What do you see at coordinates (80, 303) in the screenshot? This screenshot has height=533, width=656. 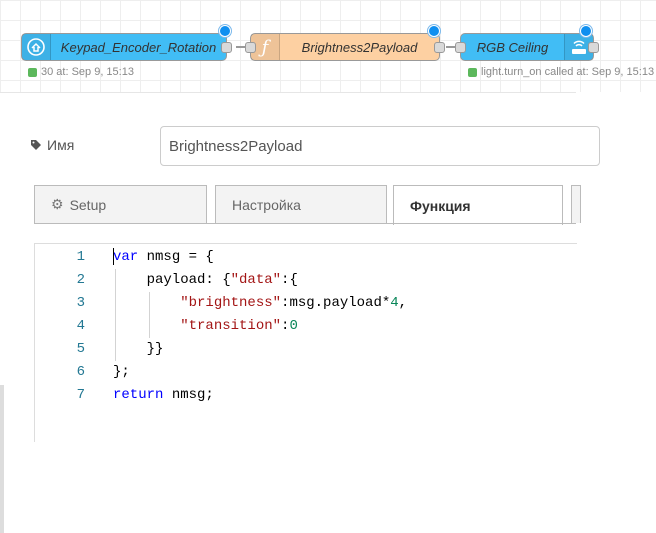 I see `line-number: 3` at bounding box center [80, 303].